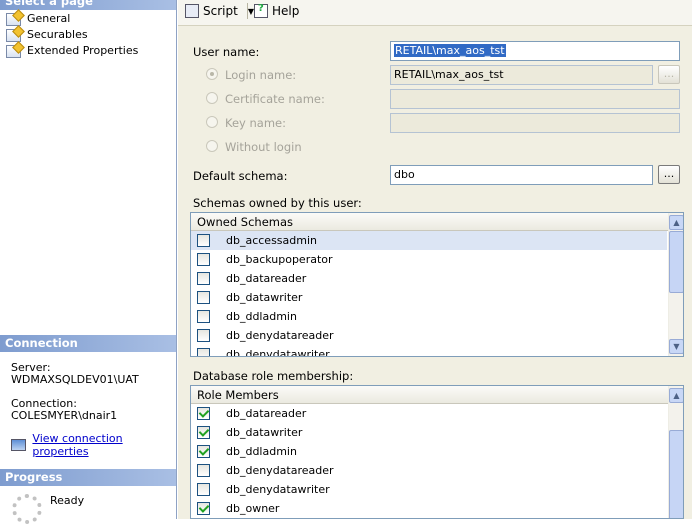 The height and width of the screenshot is (524, 692). What do you see at coordinates (263, 147) in the screenshot?
I see `without-login-label: Without login` at bounding box center [263, 147].